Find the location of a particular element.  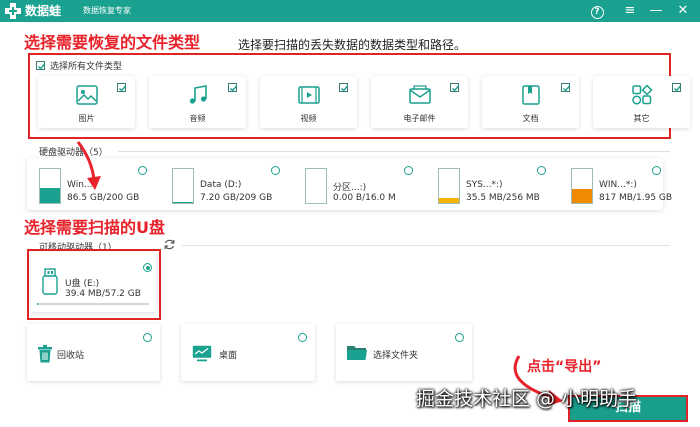

file-type-audio: 音频 is located at coordinates (197, 102).